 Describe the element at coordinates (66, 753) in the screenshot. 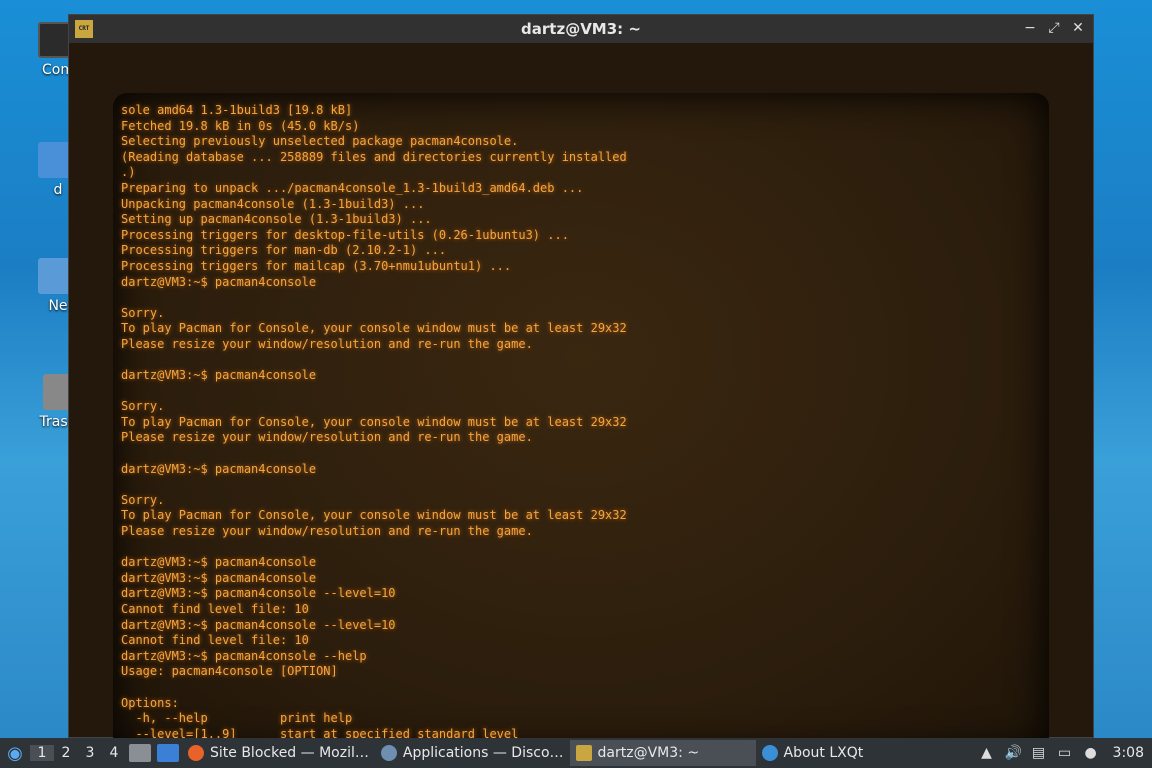

I see `workspace-2: 2` at that location.